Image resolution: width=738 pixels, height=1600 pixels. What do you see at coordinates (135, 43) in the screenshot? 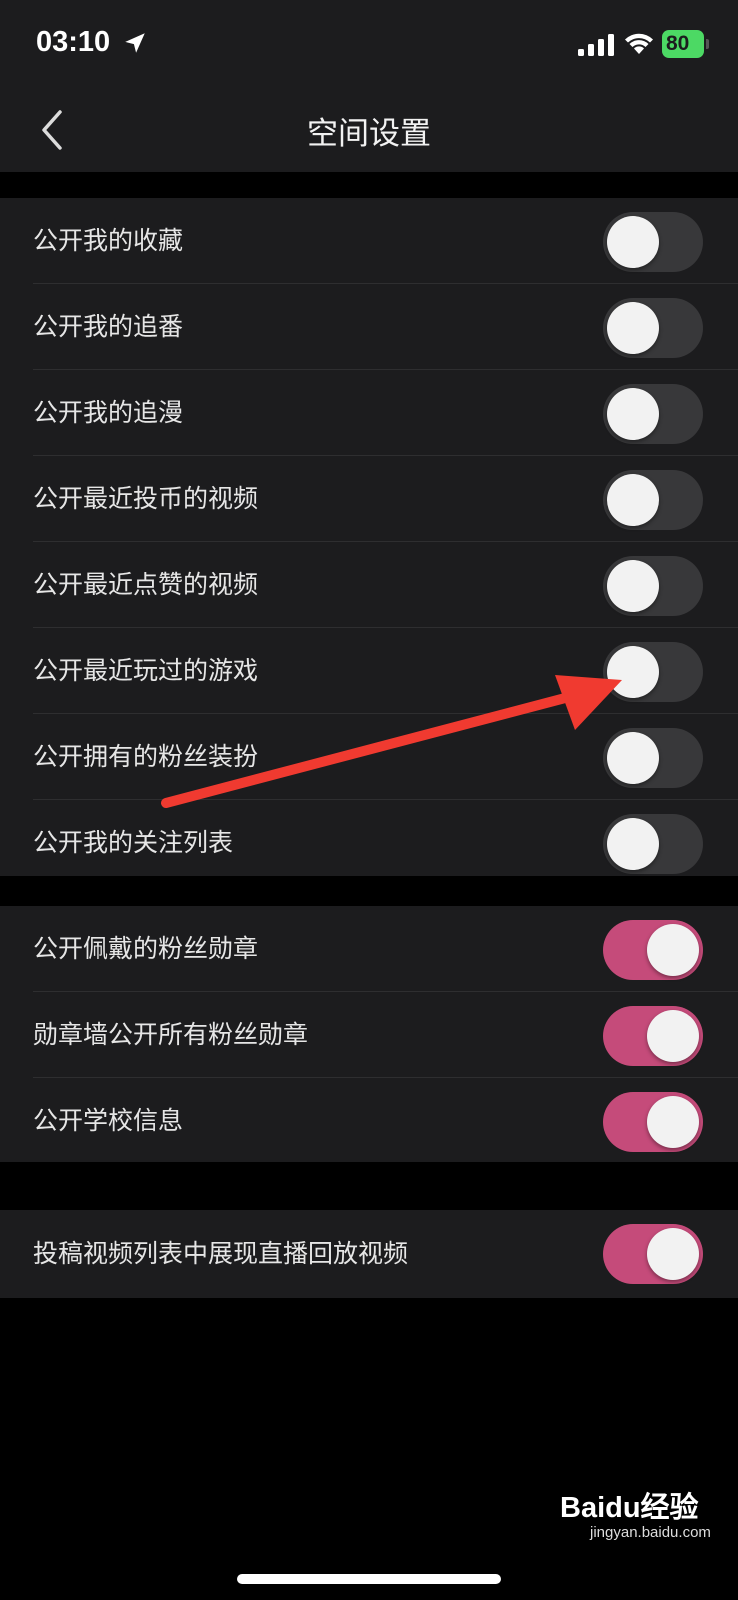
I see `location-arrow-icon` at bounding box center [135, 43].